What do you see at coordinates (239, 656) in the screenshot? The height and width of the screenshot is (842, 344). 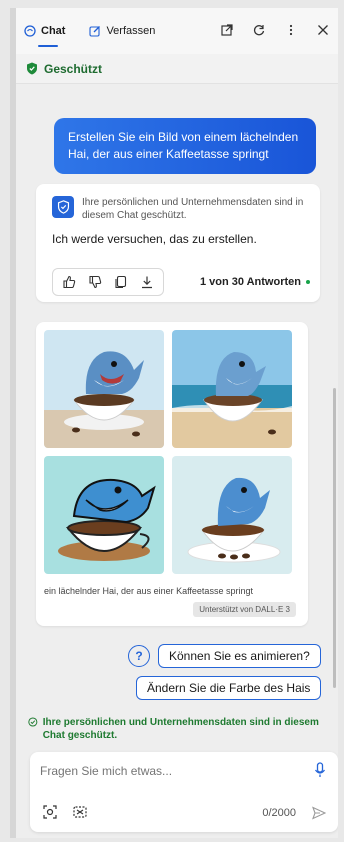 I see `suggestion-animate-button: Können Sie es animieren?` at bounding box center [239, 656].